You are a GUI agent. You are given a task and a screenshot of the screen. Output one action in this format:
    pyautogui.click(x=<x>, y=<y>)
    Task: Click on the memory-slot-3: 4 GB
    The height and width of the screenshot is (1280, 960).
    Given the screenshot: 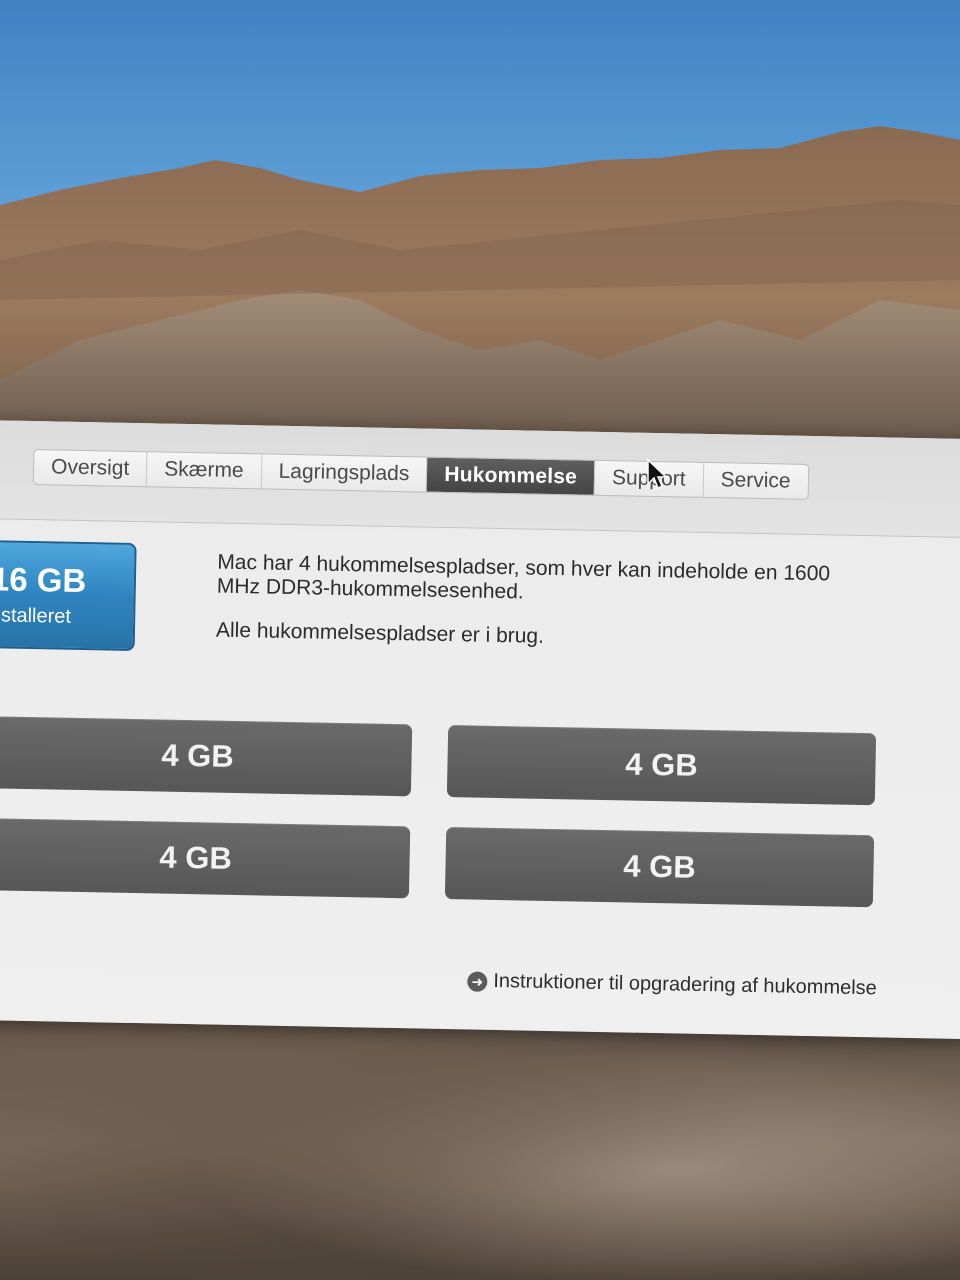 What is the action you would take?
    pyautogui.click(x=205, y=858)
    